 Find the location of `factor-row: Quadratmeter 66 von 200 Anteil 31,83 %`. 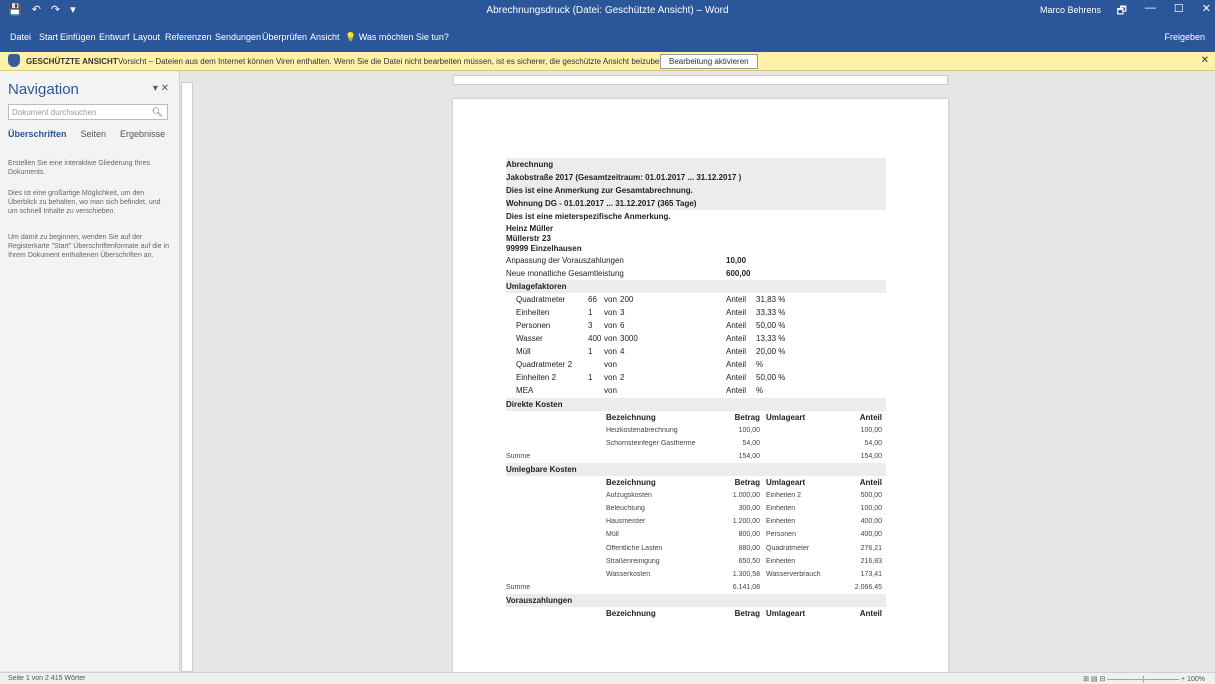

factor-row: Quadratmeter 66 von 200 Anteil 31,83 % is located at coordinates (651, 299).